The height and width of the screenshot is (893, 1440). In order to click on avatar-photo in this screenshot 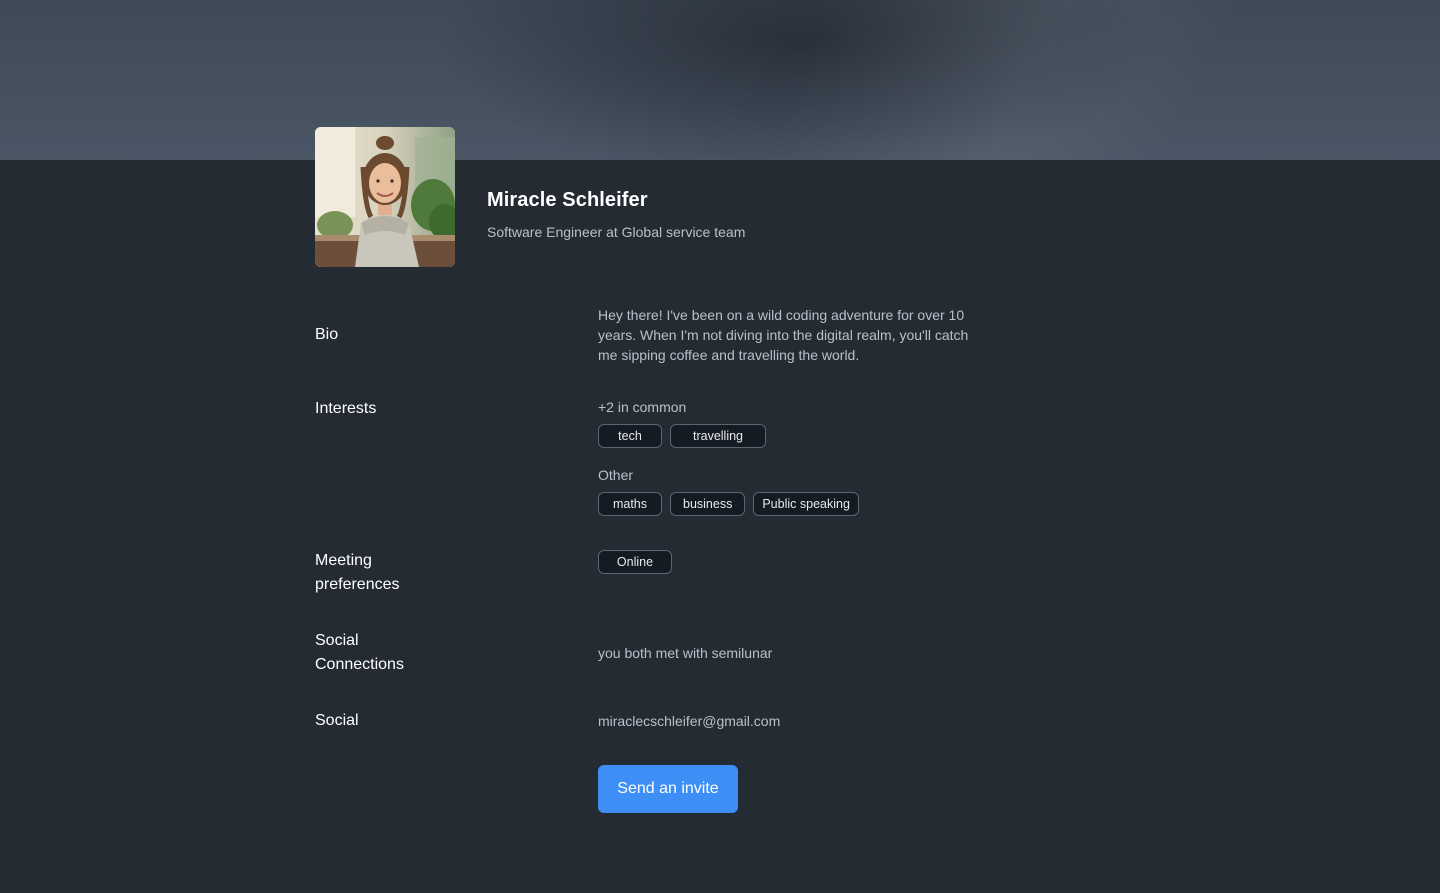, I will do `click(385, 197)`.